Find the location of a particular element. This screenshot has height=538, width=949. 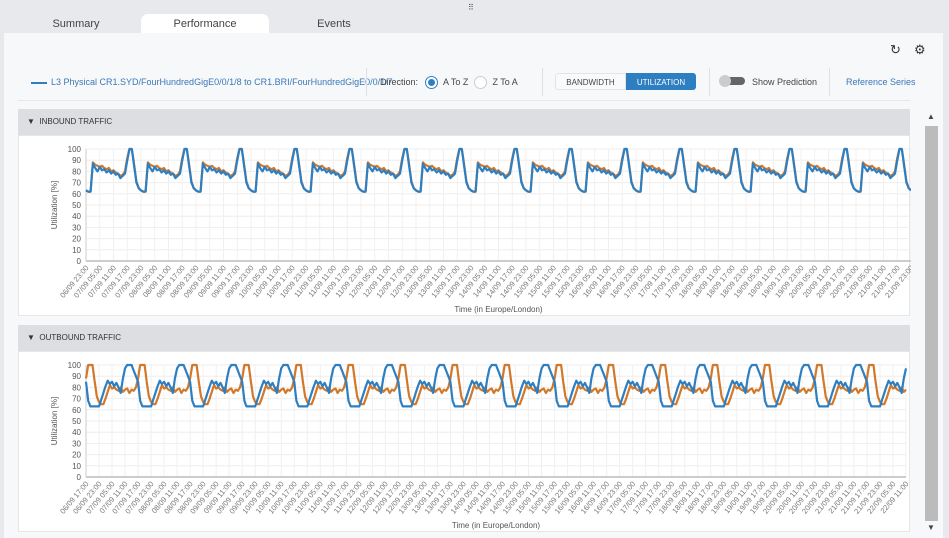

scroll-down-icon: ▼ is located at coordinates (931, 527).